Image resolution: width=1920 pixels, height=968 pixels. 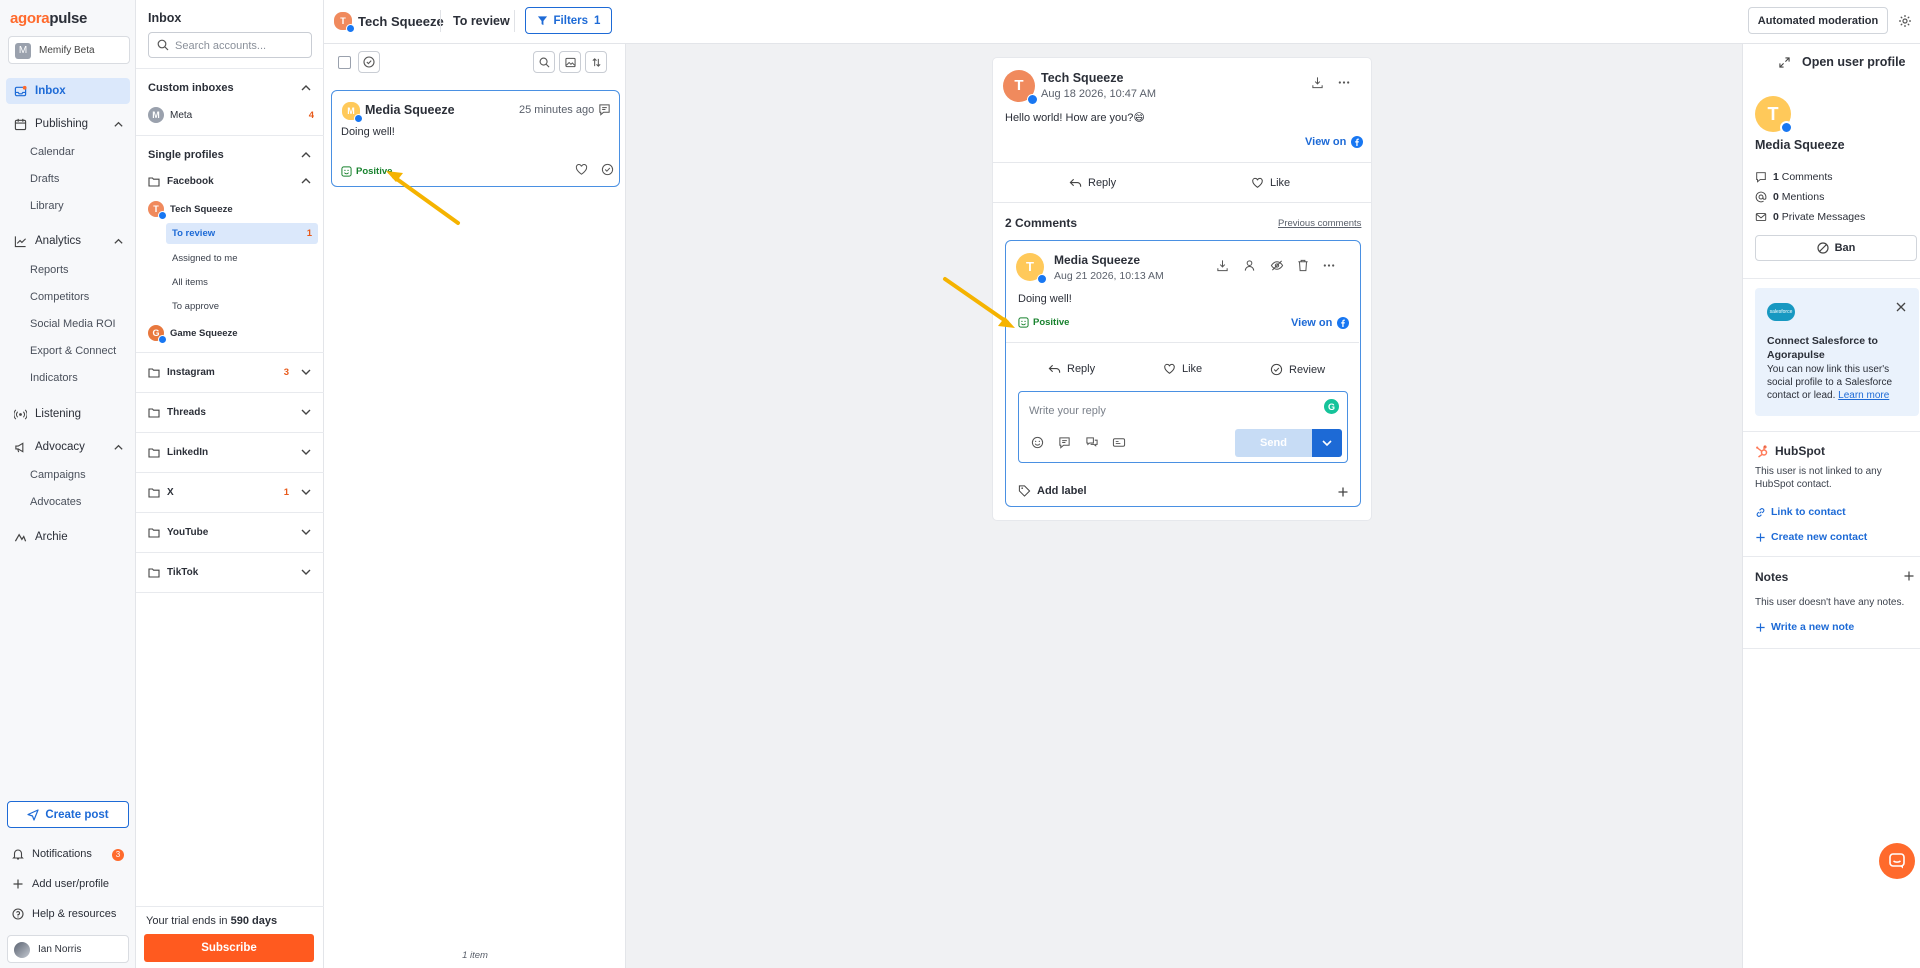 I want to click on write-new-note-link: Write a new note, so click(x=1804, y=627).